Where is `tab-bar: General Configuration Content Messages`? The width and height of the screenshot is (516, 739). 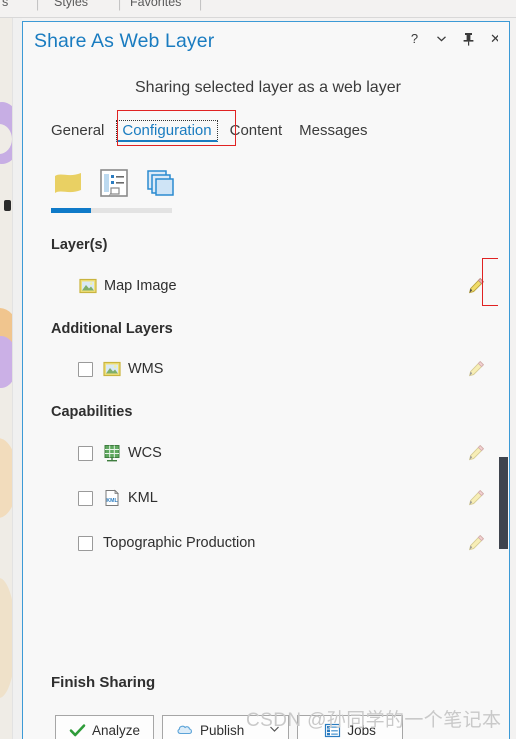
tab-bar: General Configuration Content Messages is located at coordinates (213, 131).